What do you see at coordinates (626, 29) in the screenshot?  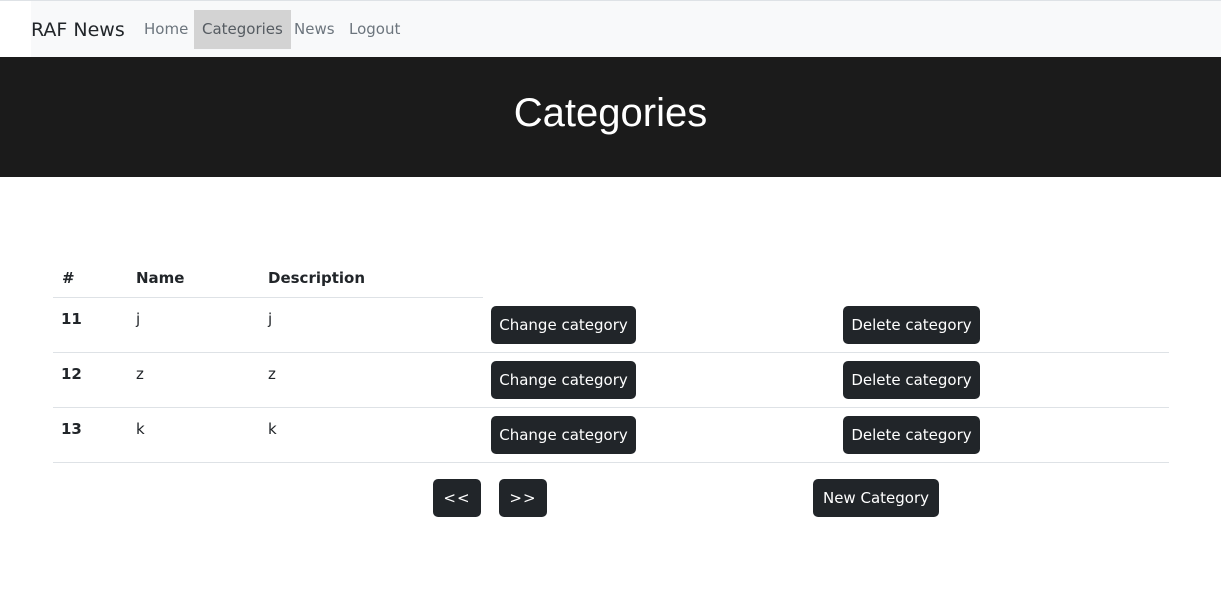 I see `navbar-container: RAF News Home Categories News Logout` at bounding box center [626, 29].